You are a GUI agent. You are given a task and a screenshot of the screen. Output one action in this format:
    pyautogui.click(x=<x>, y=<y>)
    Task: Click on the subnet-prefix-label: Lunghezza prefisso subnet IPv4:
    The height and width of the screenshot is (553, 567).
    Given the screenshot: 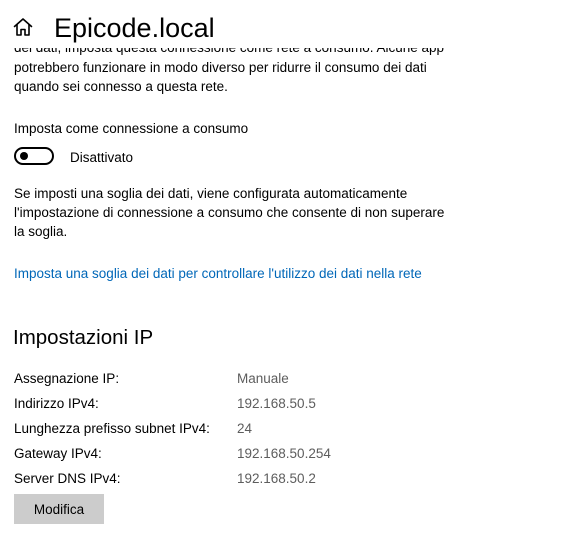 What is the action you would take?
    pyautogui.click(x=112, y=428)
    